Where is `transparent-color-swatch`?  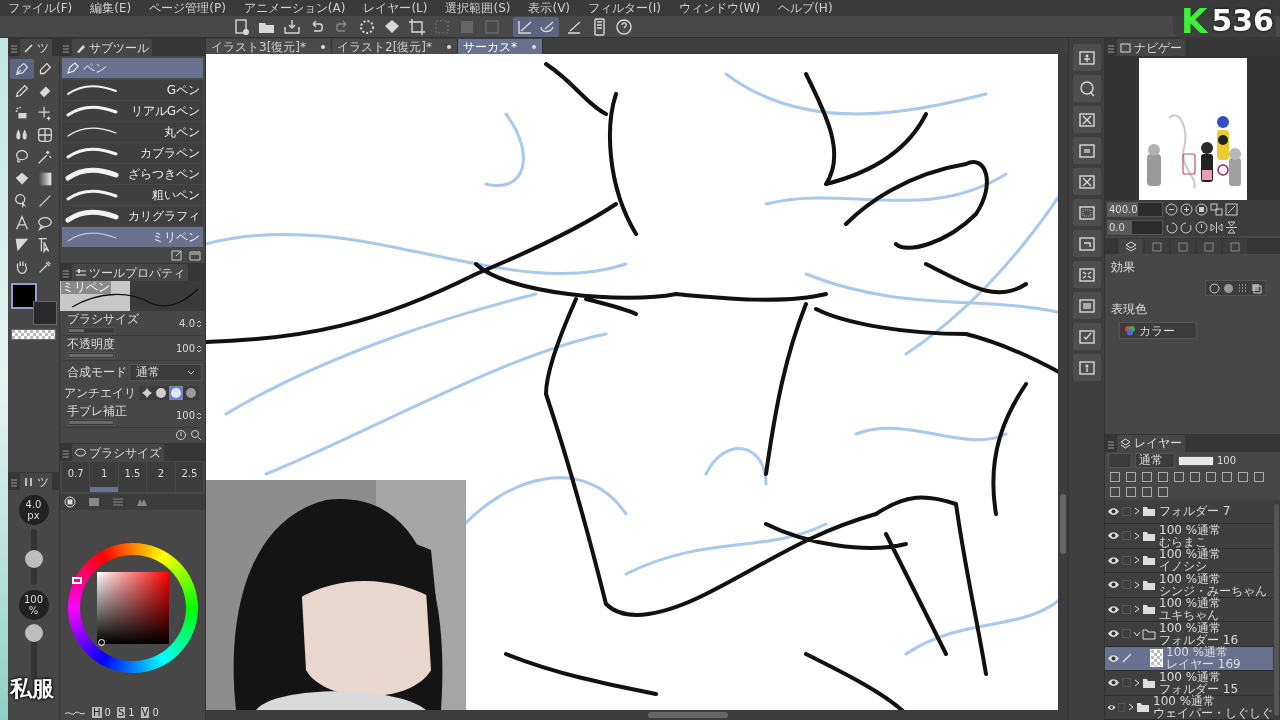 transparent-color-swatch is located at coordinates (33, 334).